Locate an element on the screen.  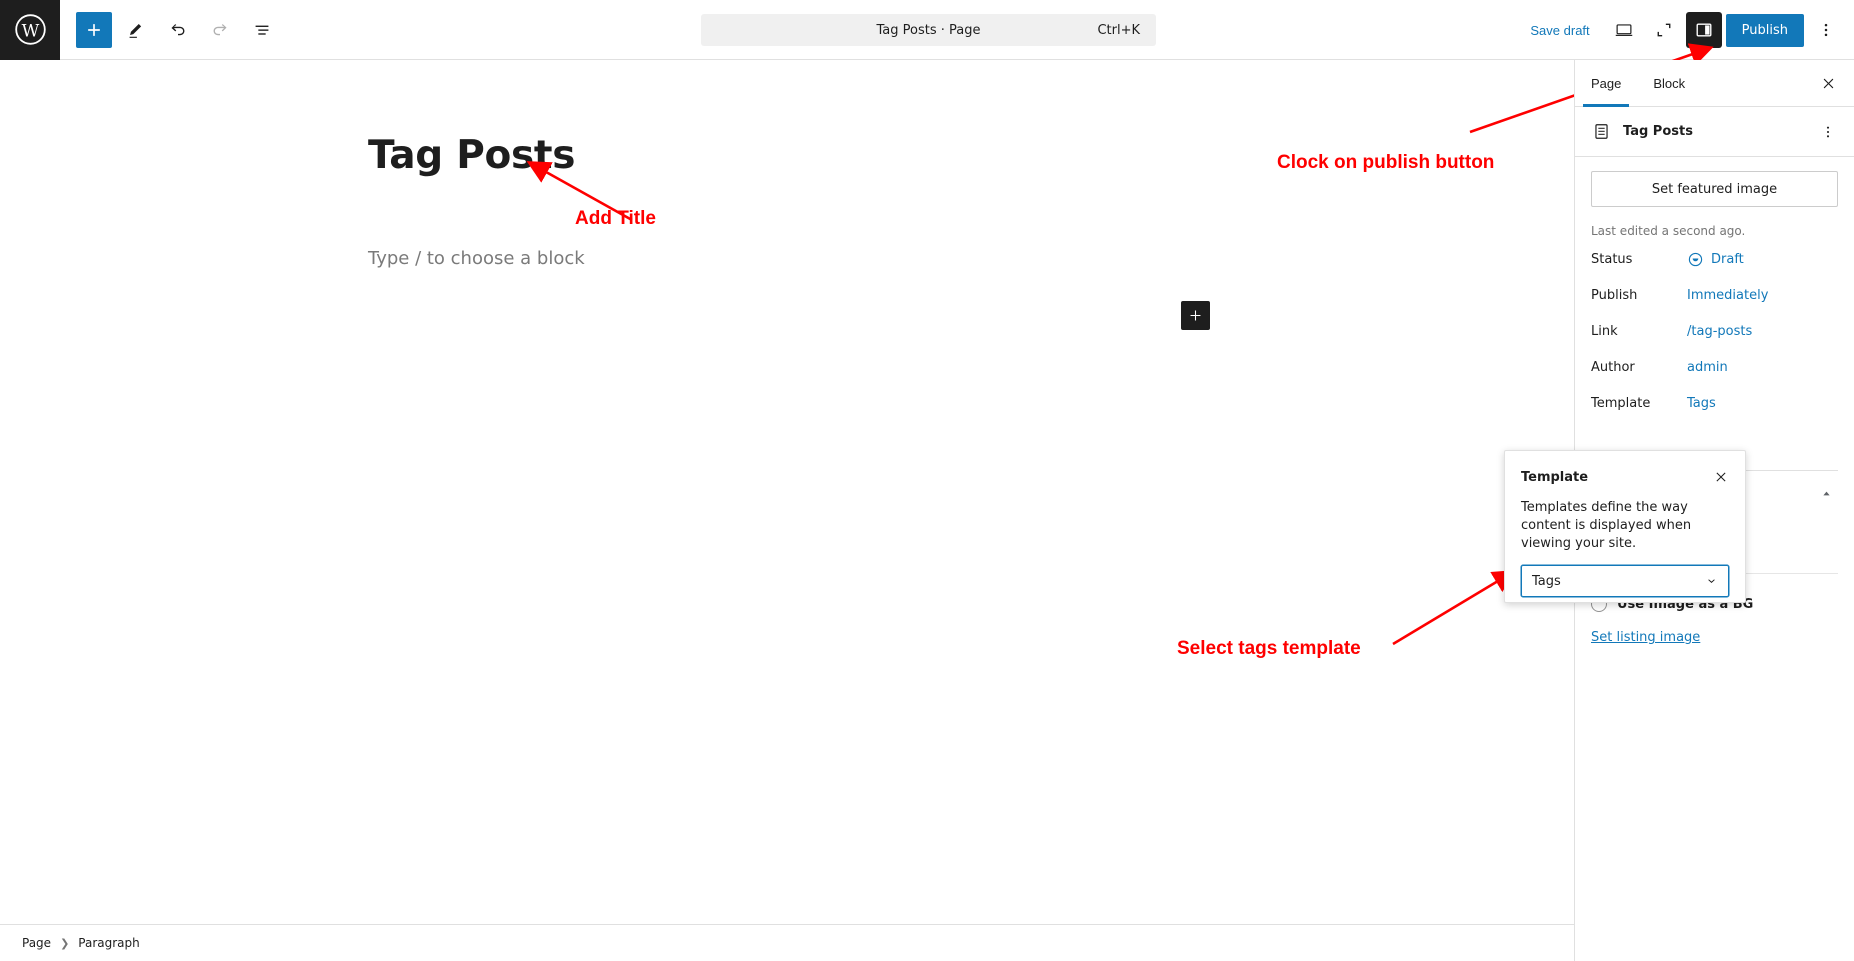
editor-options-button is located at coordinates (1826, 30).